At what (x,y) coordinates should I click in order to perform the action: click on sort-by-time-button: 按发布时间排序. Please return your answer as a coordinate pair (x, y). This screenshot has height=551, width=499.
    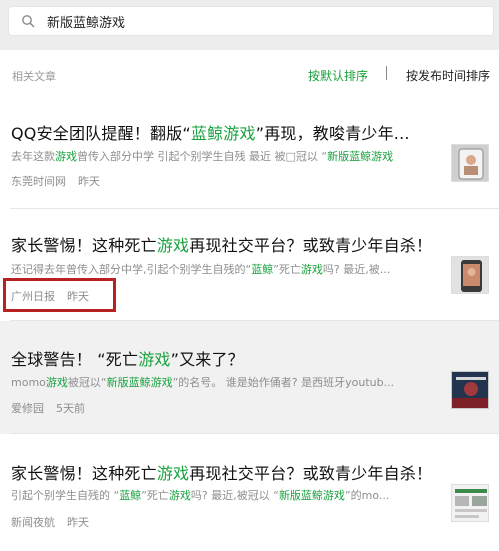
    Looking at the image, I should click on (448, 75).